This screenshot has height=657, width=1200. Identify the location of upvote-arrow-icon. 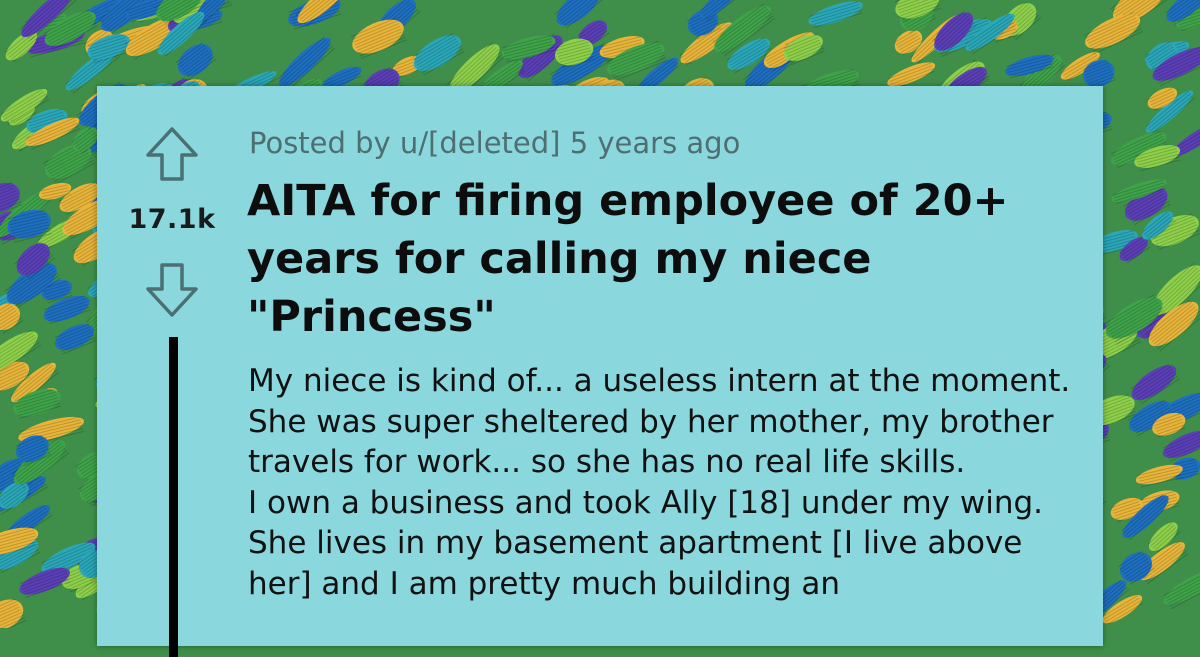
(172, 154).